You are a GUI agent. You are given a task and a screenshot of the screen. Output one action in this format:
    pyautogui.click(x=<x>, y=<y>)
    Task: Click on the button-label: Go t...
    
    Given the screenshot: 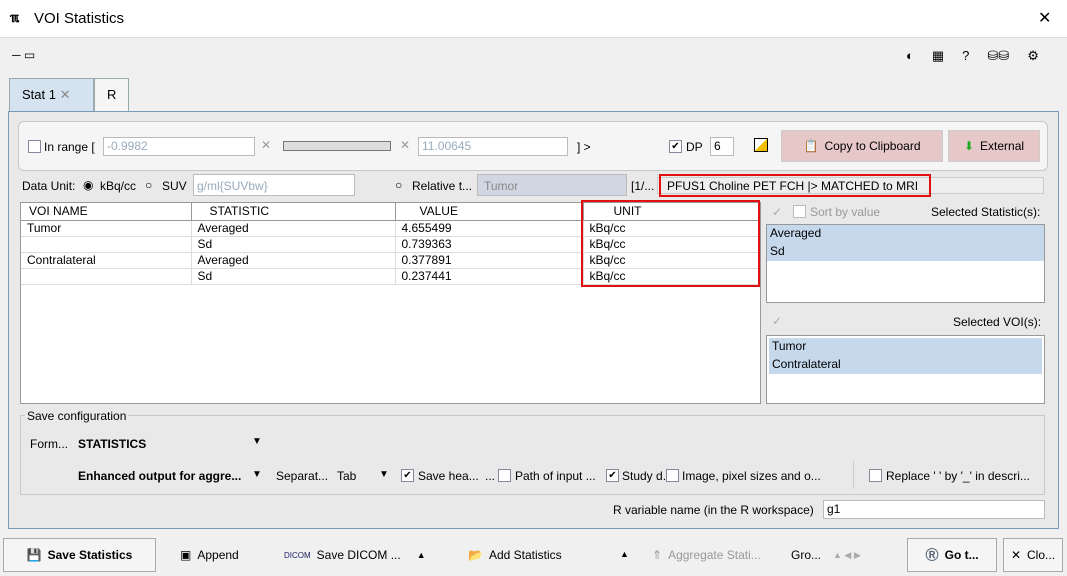 What is the action you would take?
    pyautogui.click(x=961, y=555)
    